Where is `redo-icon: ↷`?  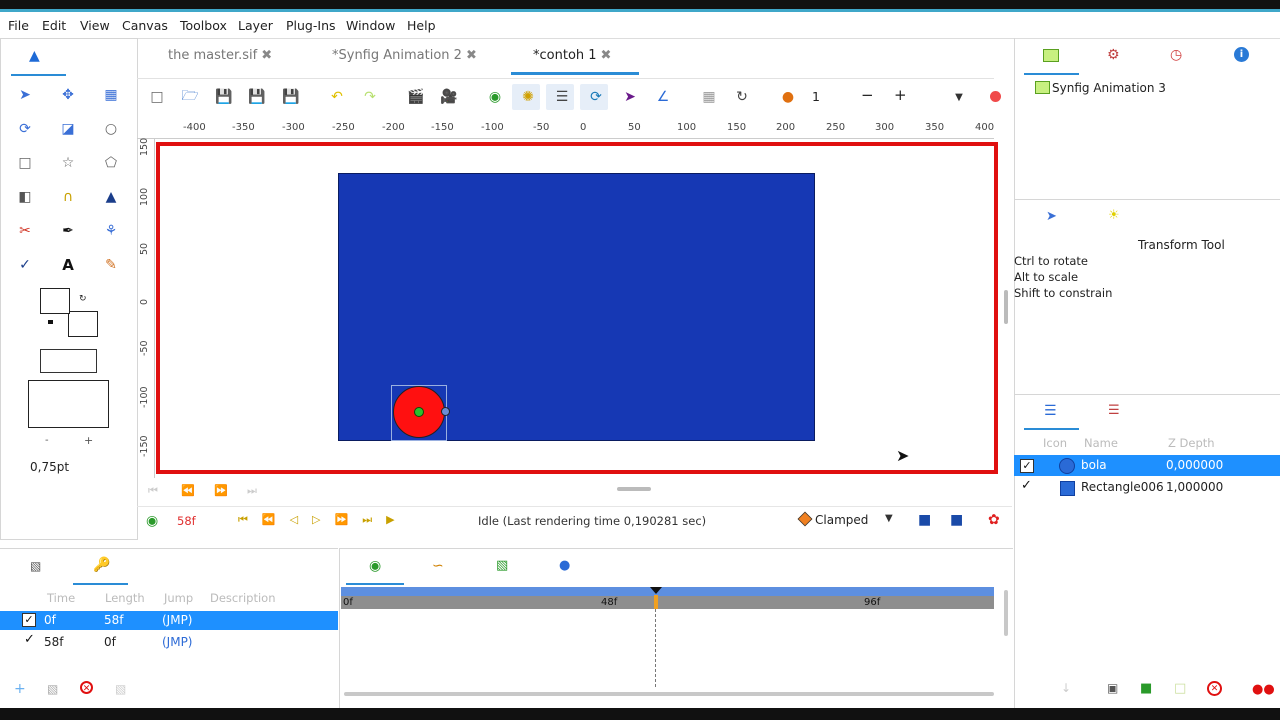
redo-icon: ↷ is located at coordinates (370, 97).